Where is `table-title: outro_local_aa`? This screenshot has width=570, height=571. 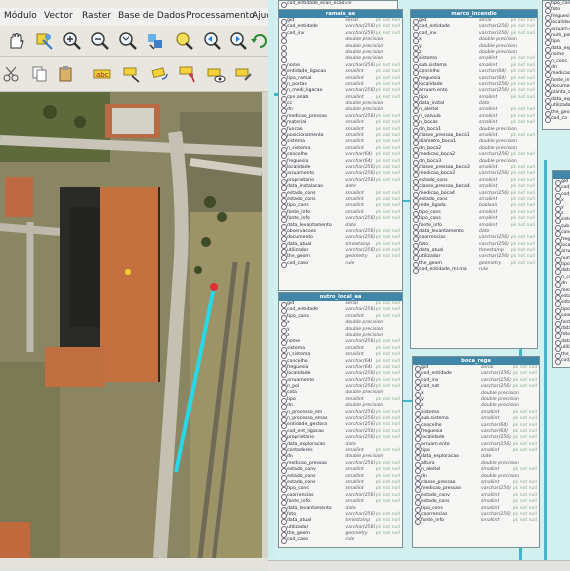 table-title: outro_local_aa is located at coordinates (340, 297).